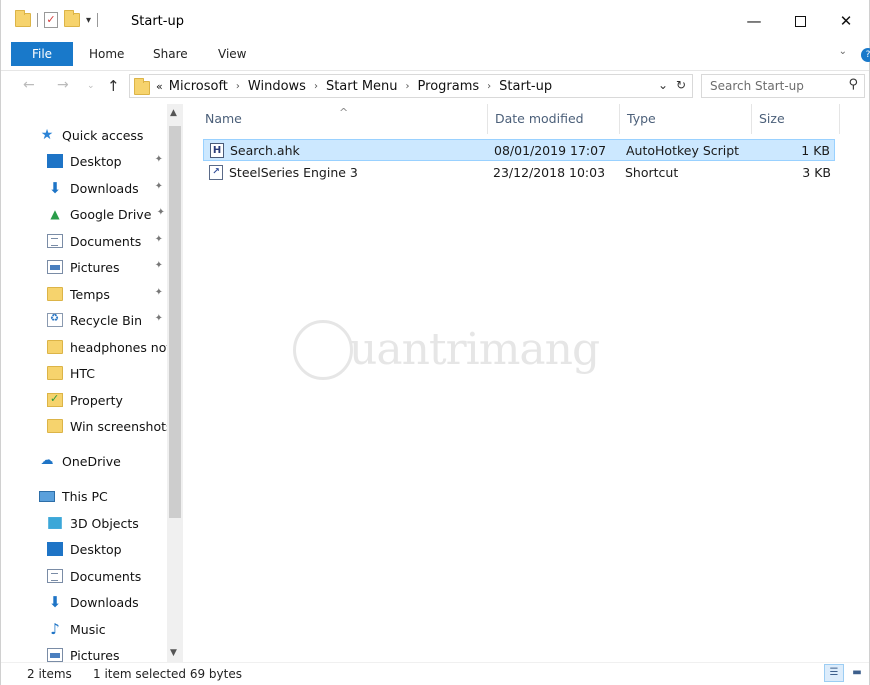 The width and height of the screenshot is (870, 685). What do you see at coordinates (342, 119) in the screenshot?
I see `column-header-name: Name ^` at bounding box center [342, 119].